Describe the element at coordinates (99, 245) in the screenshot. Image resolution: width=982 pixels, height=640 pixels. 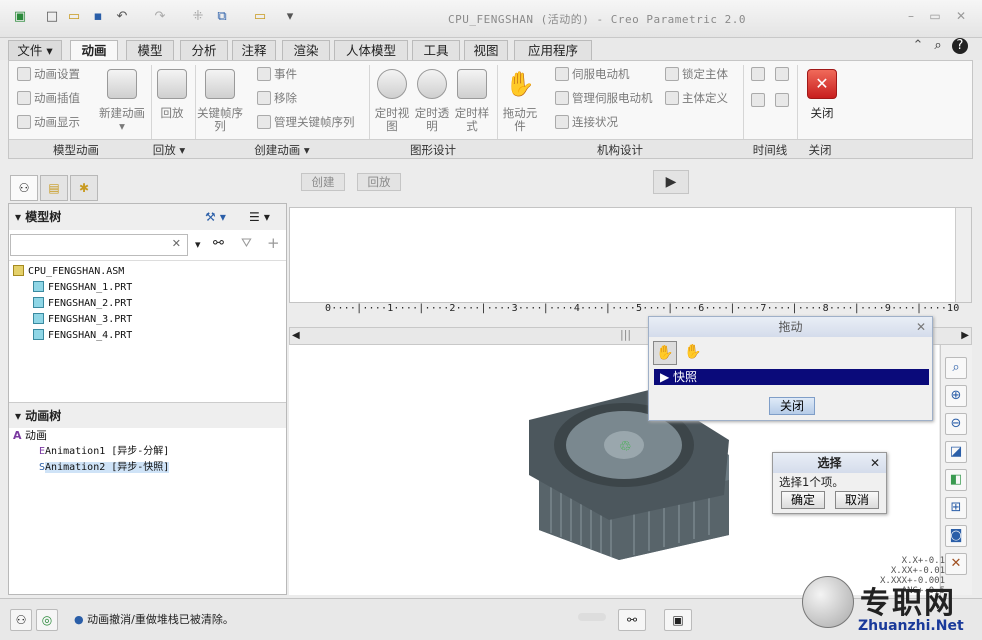
I see `tree-search-input: ✕` at that location.